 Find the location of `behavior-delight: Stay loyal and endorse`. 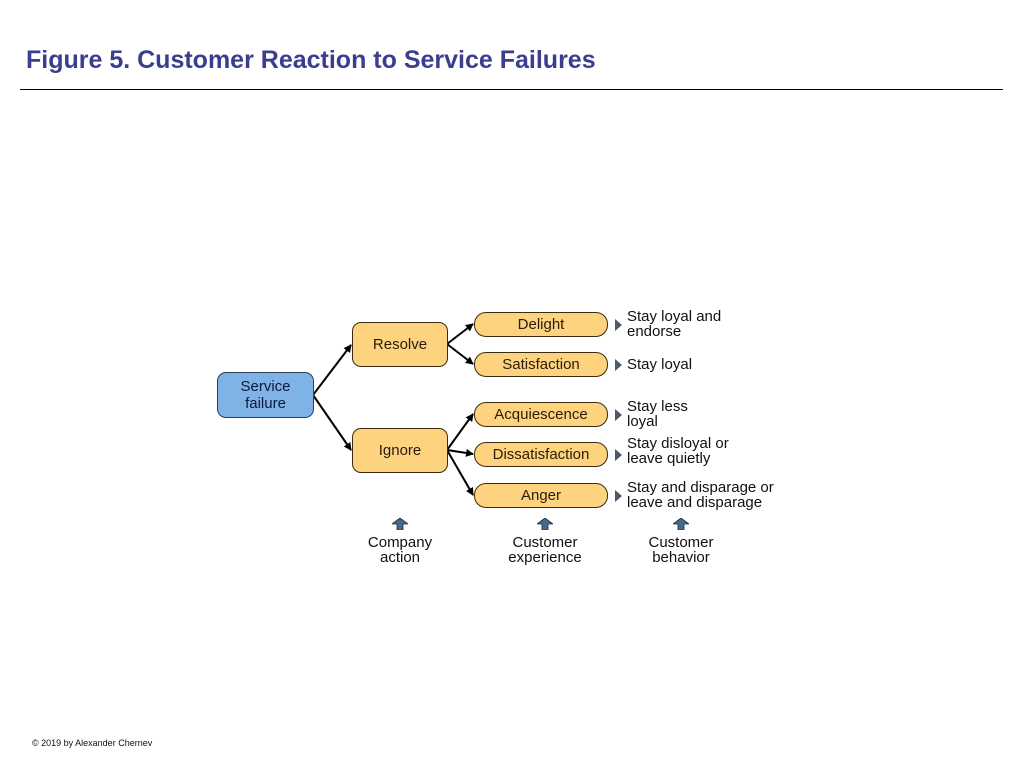

behavior-delight: Stay loyal and endorse is located at coordinates (674, 324).